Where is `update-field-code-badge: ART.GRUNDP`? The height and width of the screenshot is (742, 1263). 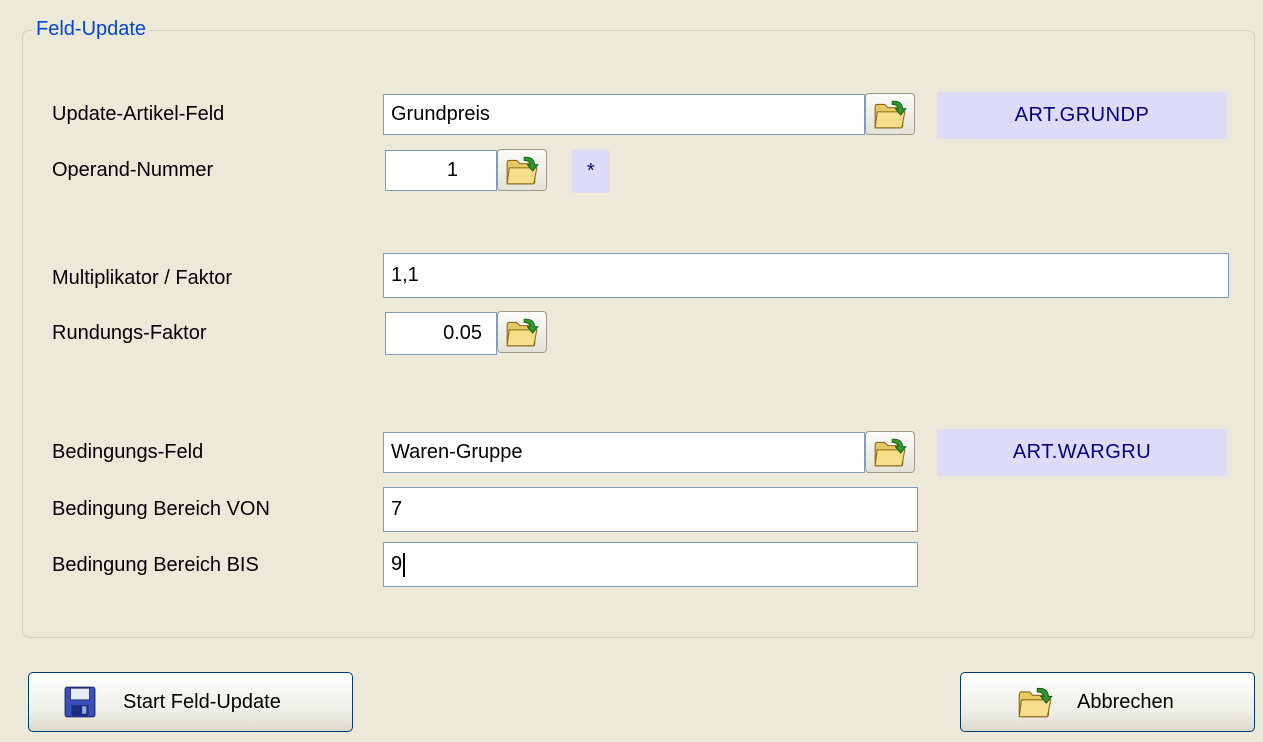
update-field-code-badge: ART.GRUNDP is located at coordinates (1082, 115).